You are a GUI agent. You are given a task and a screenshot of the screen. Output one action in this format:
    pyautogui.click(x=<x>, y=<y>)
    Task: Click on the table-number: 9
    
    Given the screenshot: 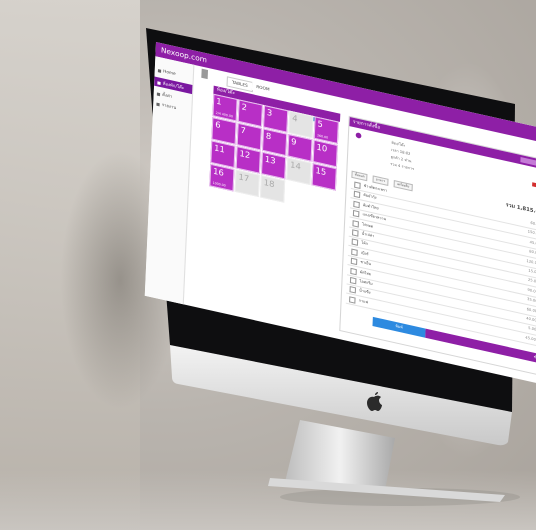 What is the action you would take?
    pyautogui.click(x=293, y=142)
    